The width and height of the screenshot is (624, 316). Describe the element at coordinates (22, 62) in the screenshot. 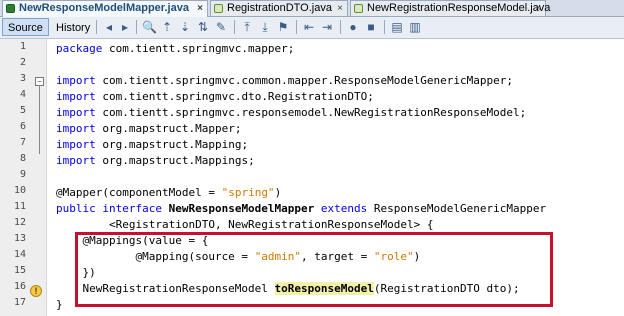

I see `line-number: 2` at that location.